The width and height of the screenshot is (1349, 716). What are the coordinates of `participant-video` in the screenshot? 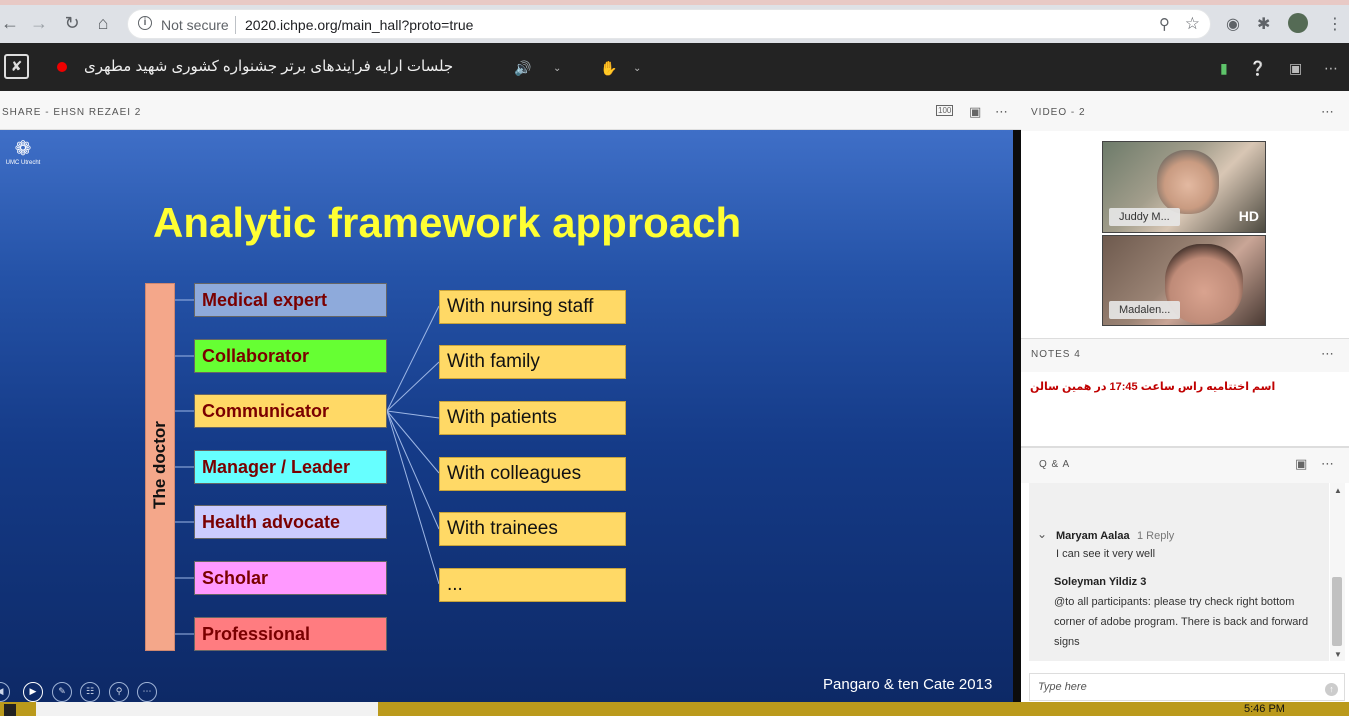 It's located at (1188, 182).